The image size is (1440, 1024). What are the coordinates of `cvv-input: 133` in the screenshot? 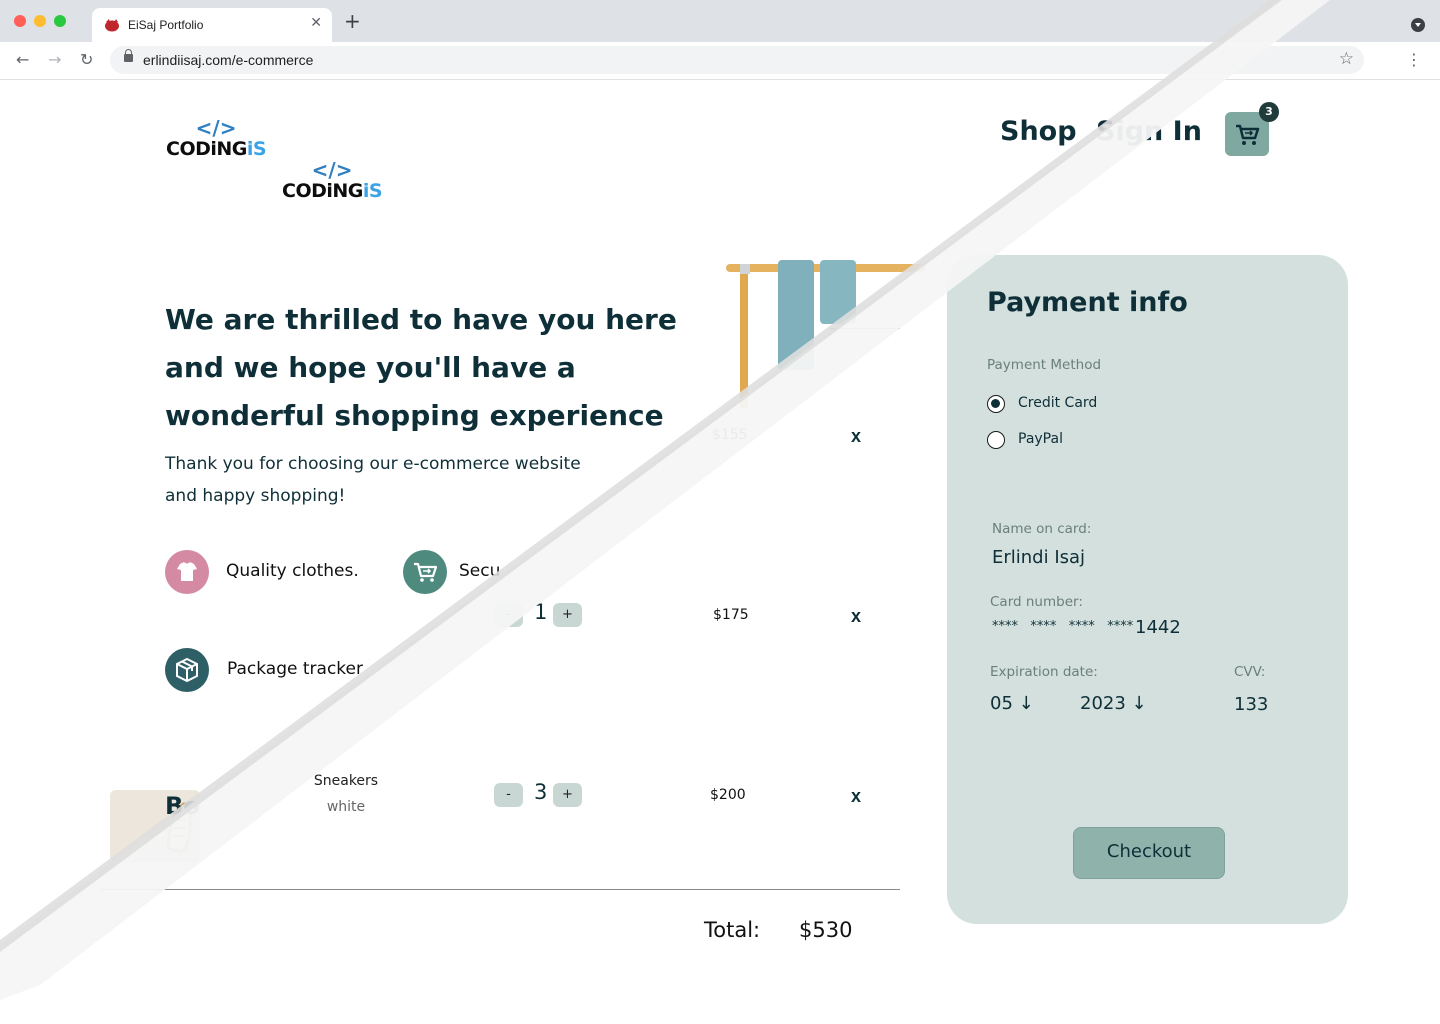 It's located at (1251, 704).